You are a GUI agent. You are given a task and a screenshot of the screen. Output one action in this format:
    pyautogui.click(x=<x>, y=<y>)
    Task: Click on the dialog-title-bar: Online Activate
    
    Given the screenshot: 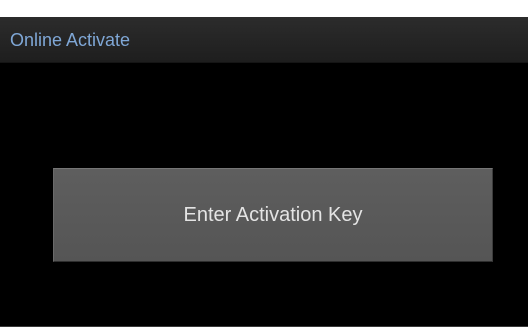 What is the action you would take?
    pyautogui.click(x=264, y=40)
    